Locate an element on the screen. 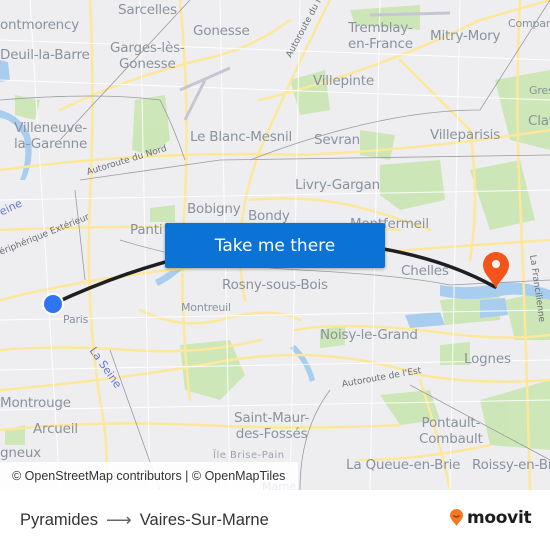 The height and width of the screenshot is (550, 550). place-label-text: Sevran is located at coordinates (337, 140).